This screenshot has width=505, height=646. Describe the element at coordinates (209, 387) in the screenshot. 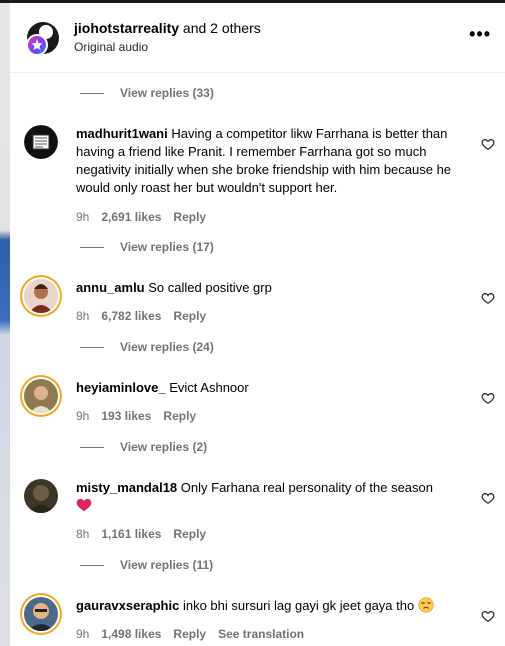

I see `comment-body: Evict Ashnoor` at that location.